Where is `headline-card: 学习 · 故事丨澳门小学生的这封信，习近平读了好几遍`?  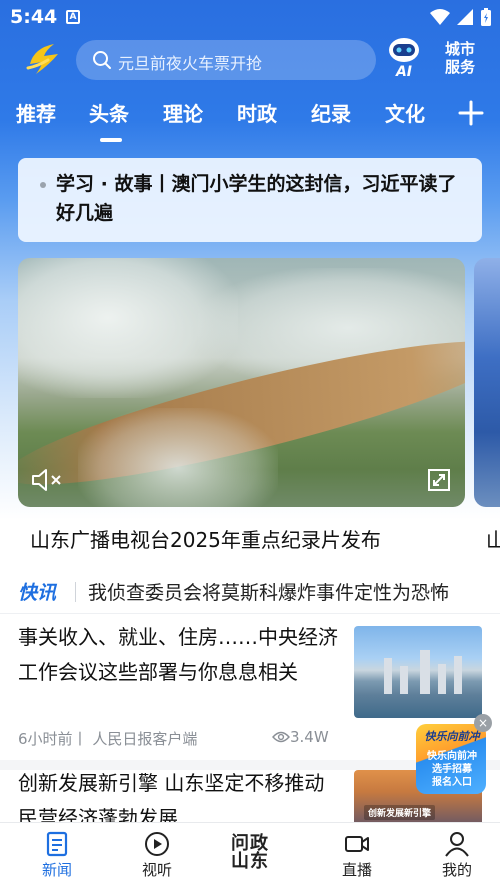 headline-card: 学习 · 故事丨澳门小学生的这封信，习近平读了好几遍 is located at coordinates (250, 200).